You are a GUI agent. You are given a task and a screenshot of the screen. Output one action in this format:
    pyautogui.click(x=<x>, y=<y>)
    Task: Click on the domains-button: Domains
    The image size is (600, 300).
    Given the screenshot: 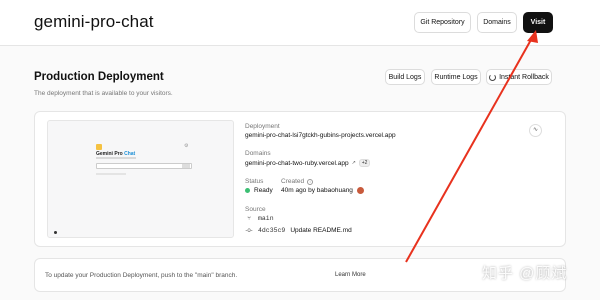 What is the action you would take?
    pyautogui.click(x=497, y=22)
    